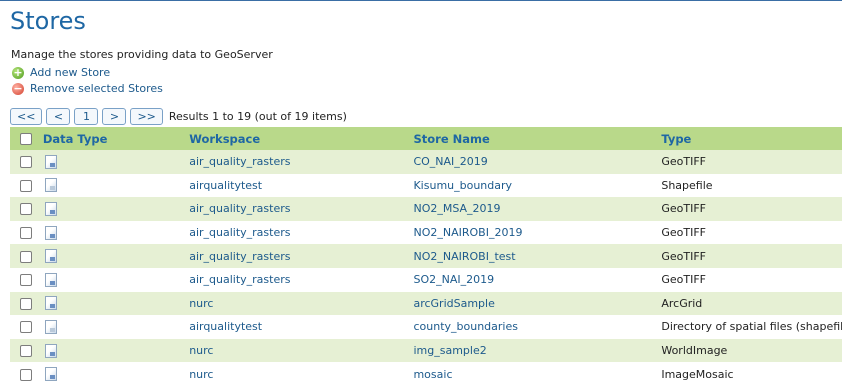 This screenshot has height=389, width=842. I want to click on store-type: ImageMosaic, so click(697, 374).